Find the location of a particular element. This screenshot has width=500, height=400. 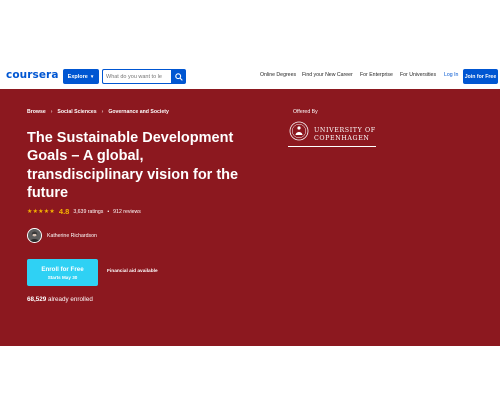

nav-link-find-career: Find your New Career is located at coordinates (327, 75).